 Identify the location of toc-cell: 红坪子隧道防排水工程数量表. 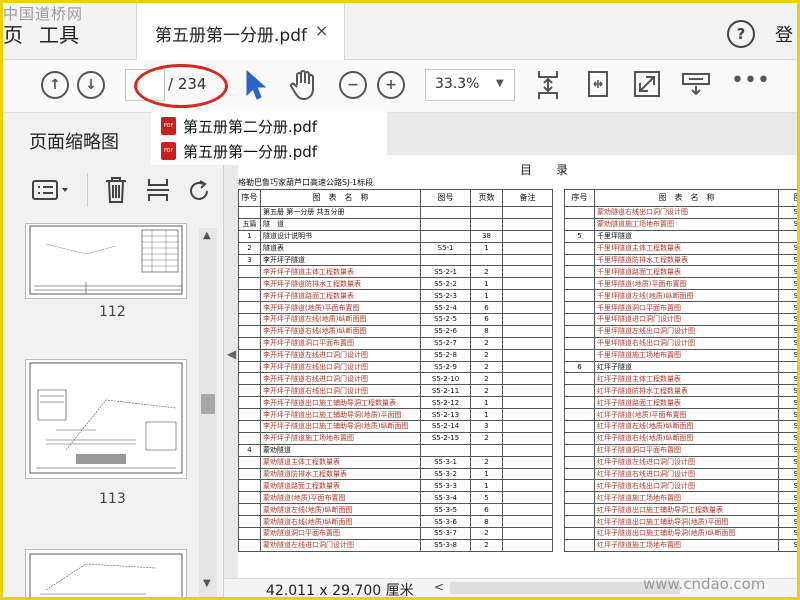
(686, 391).